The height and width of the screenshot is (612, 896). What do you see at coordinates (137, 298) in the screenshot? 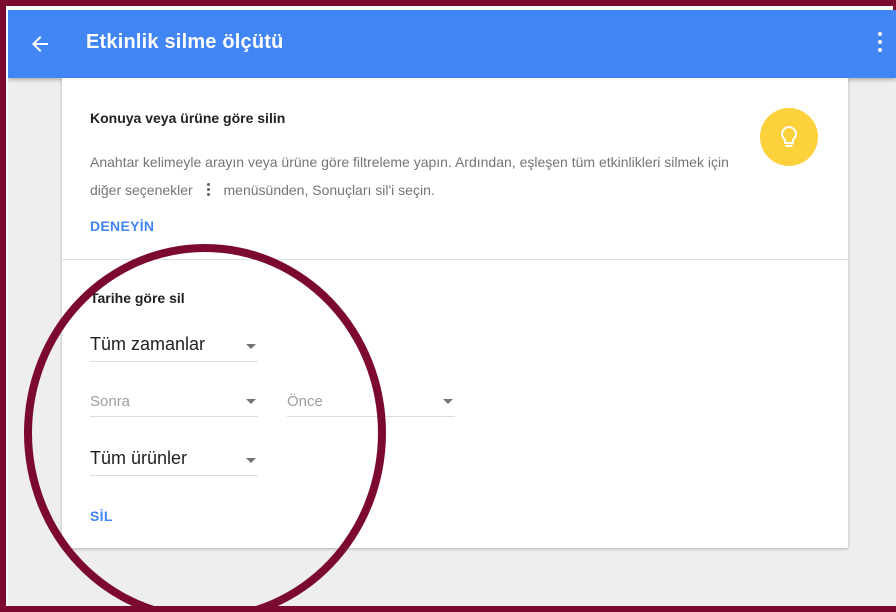
I see `date-section-title: Tarihe göre sil` at bounding box center [137, 298].